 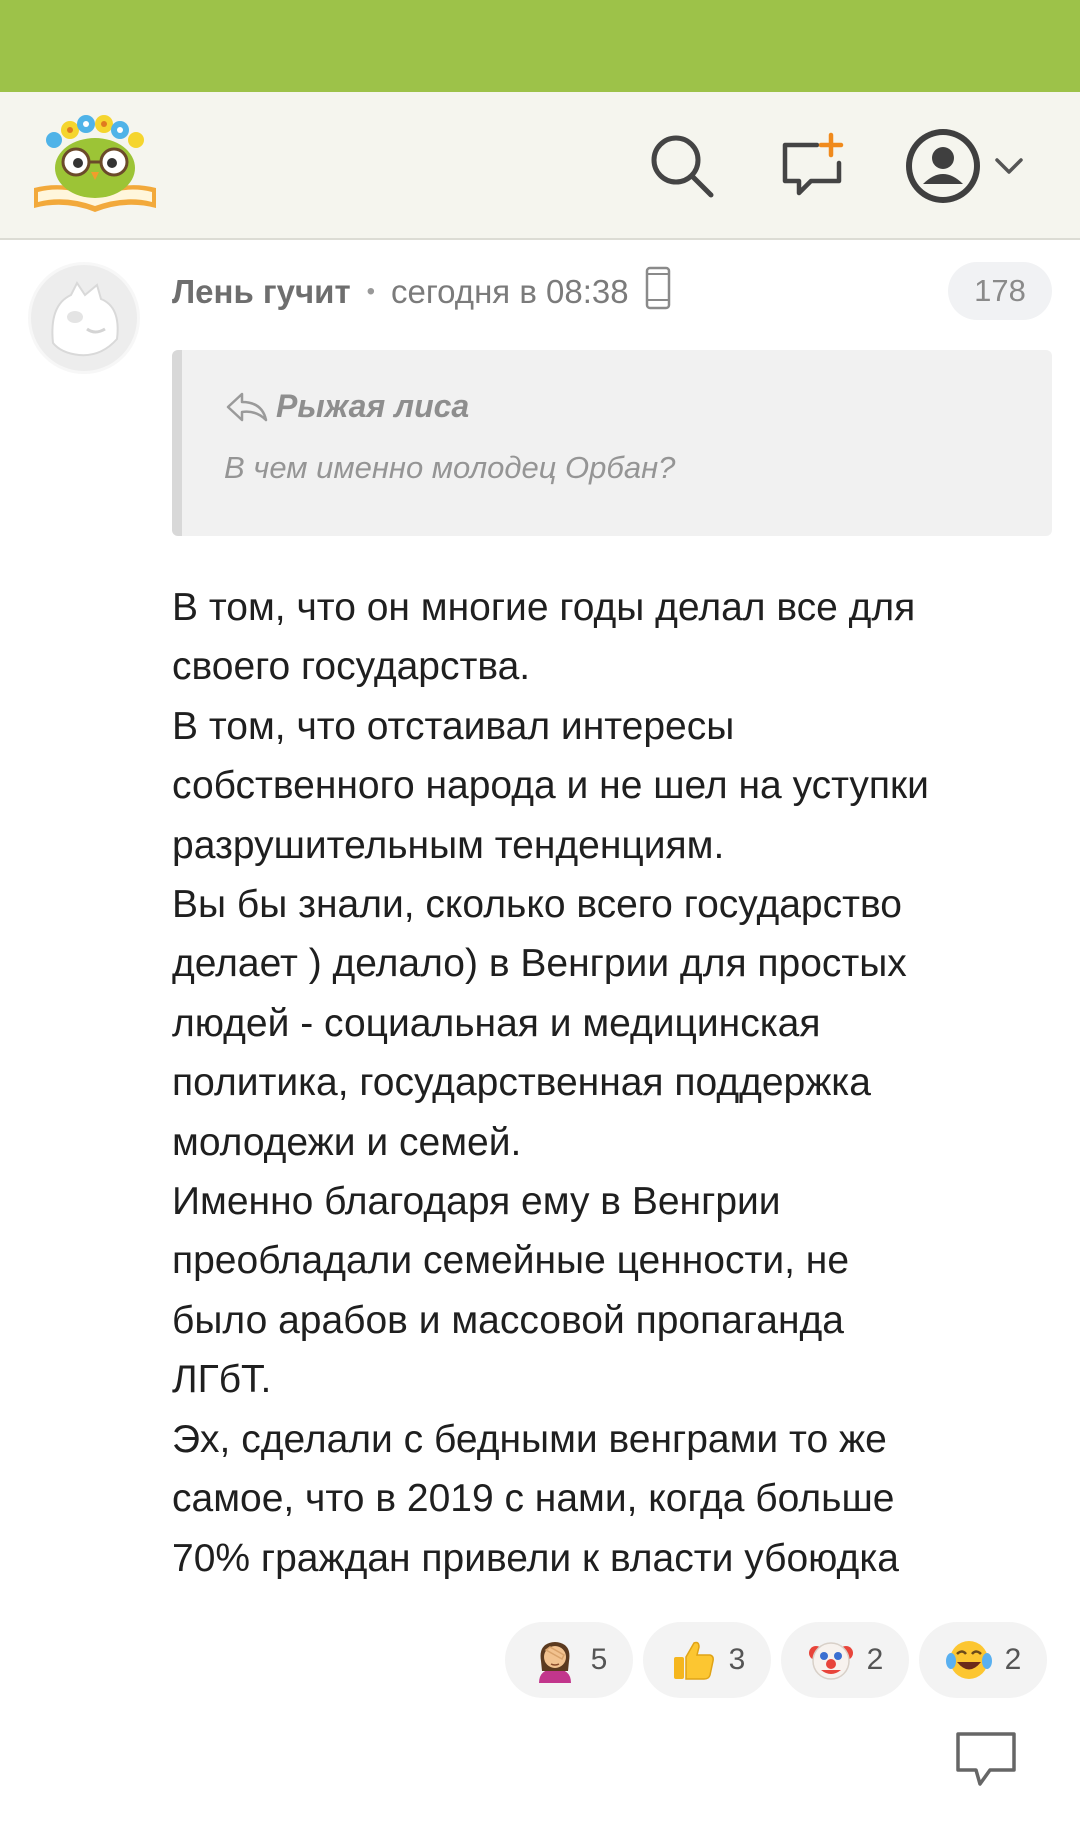 What do you see at coordinates (539, 964) in the screenshot?
I see `body-line: делает ) делало) в Венгрии для простых` at bounding box center [539, 964].